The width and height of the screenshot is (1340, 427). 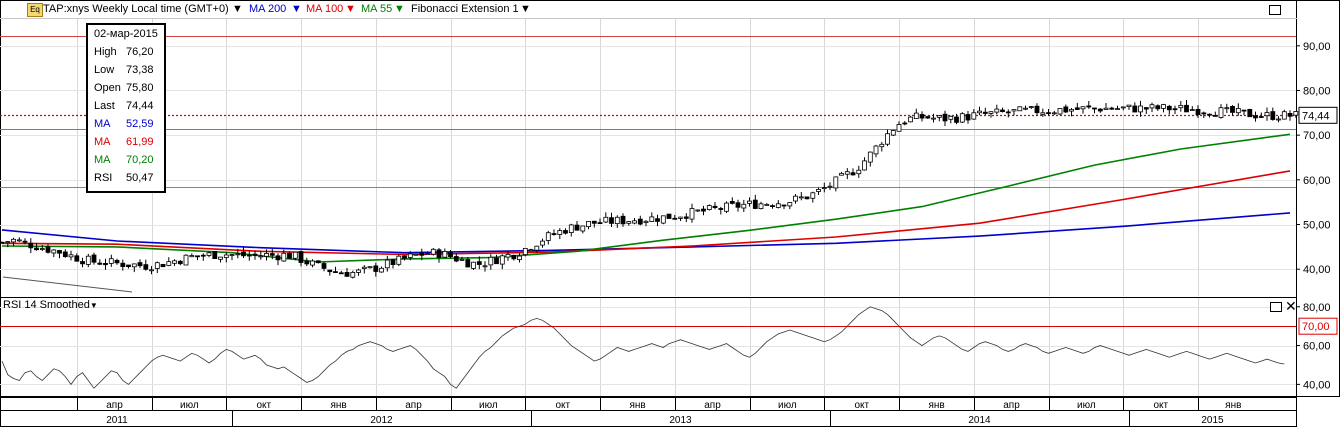 I want to click on maximize-rsi-panel-button, so click(x=1276, y=307).